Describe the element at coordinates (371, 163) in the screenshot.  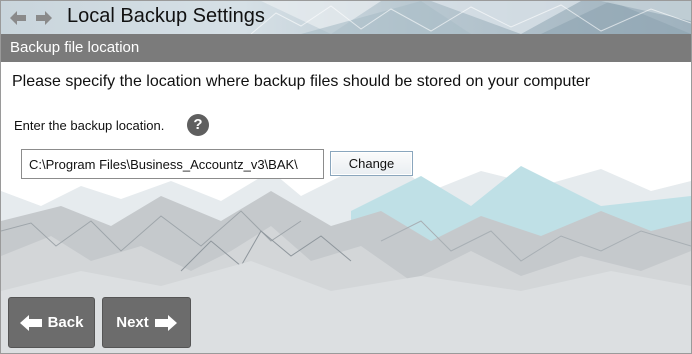
I see `change-button: Change` at that location.